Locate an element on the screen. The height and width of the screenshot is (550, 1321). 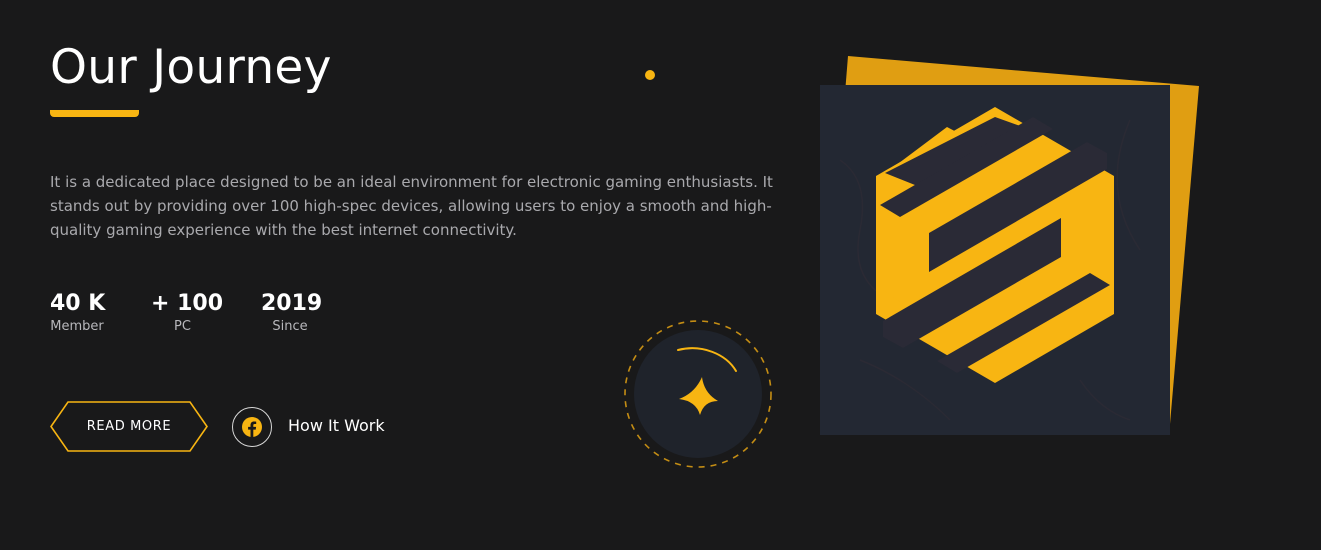
facebook-button is located at coordinates (252, 427).